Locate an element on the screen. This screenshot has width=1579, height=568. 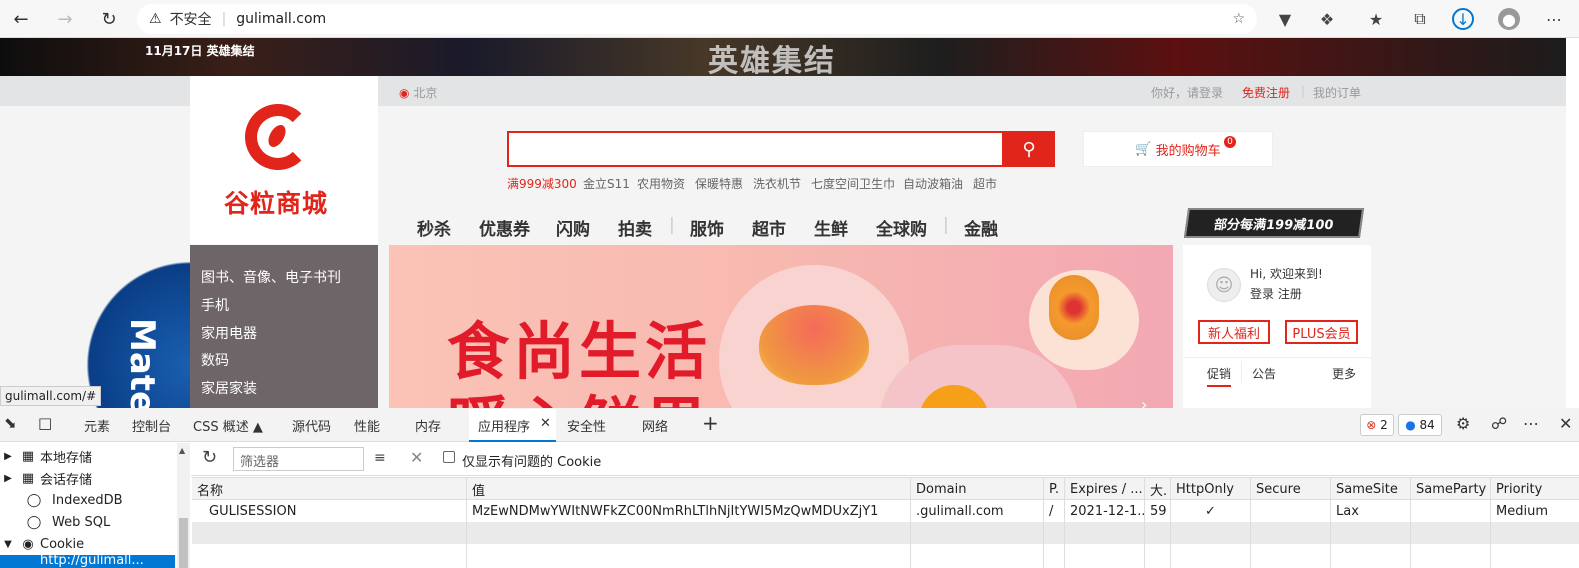
forward-icon: → is located at coordinates (65, 19).